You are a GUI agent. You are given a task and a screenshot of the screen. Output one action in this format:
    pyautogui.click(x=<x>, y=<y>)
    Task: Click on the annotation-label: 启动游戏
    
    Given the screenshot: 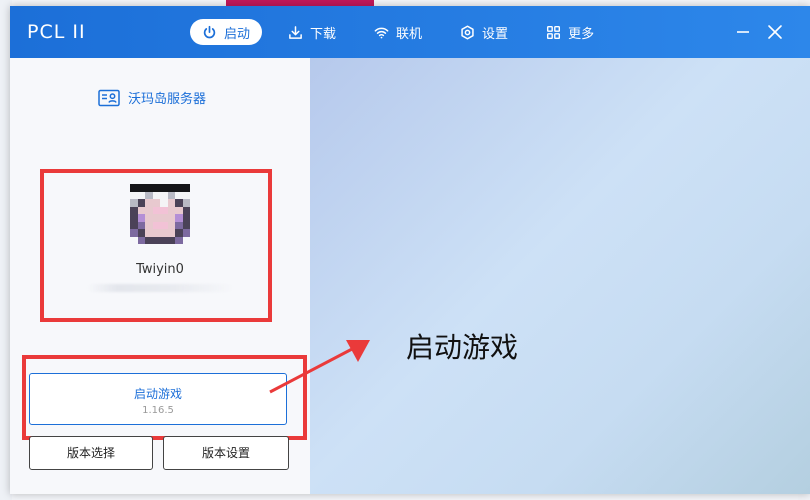 What is the action you would take?
    pyautogui.click(x=462, y=347)
    